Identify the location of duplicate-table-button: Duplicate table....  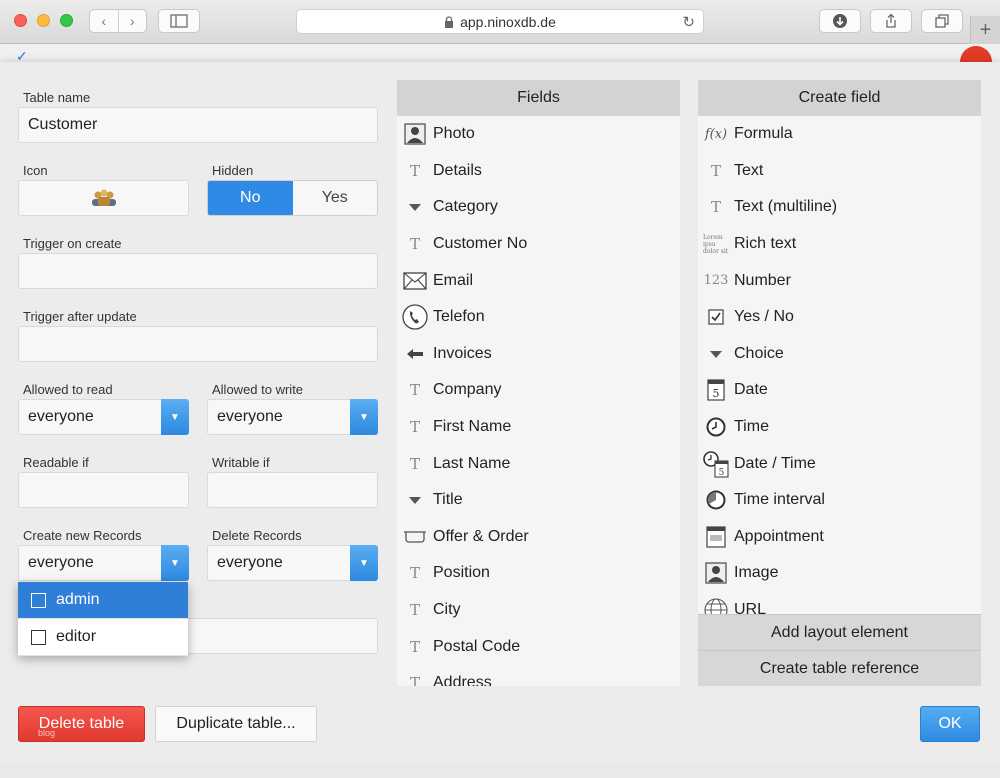
(236, 724).